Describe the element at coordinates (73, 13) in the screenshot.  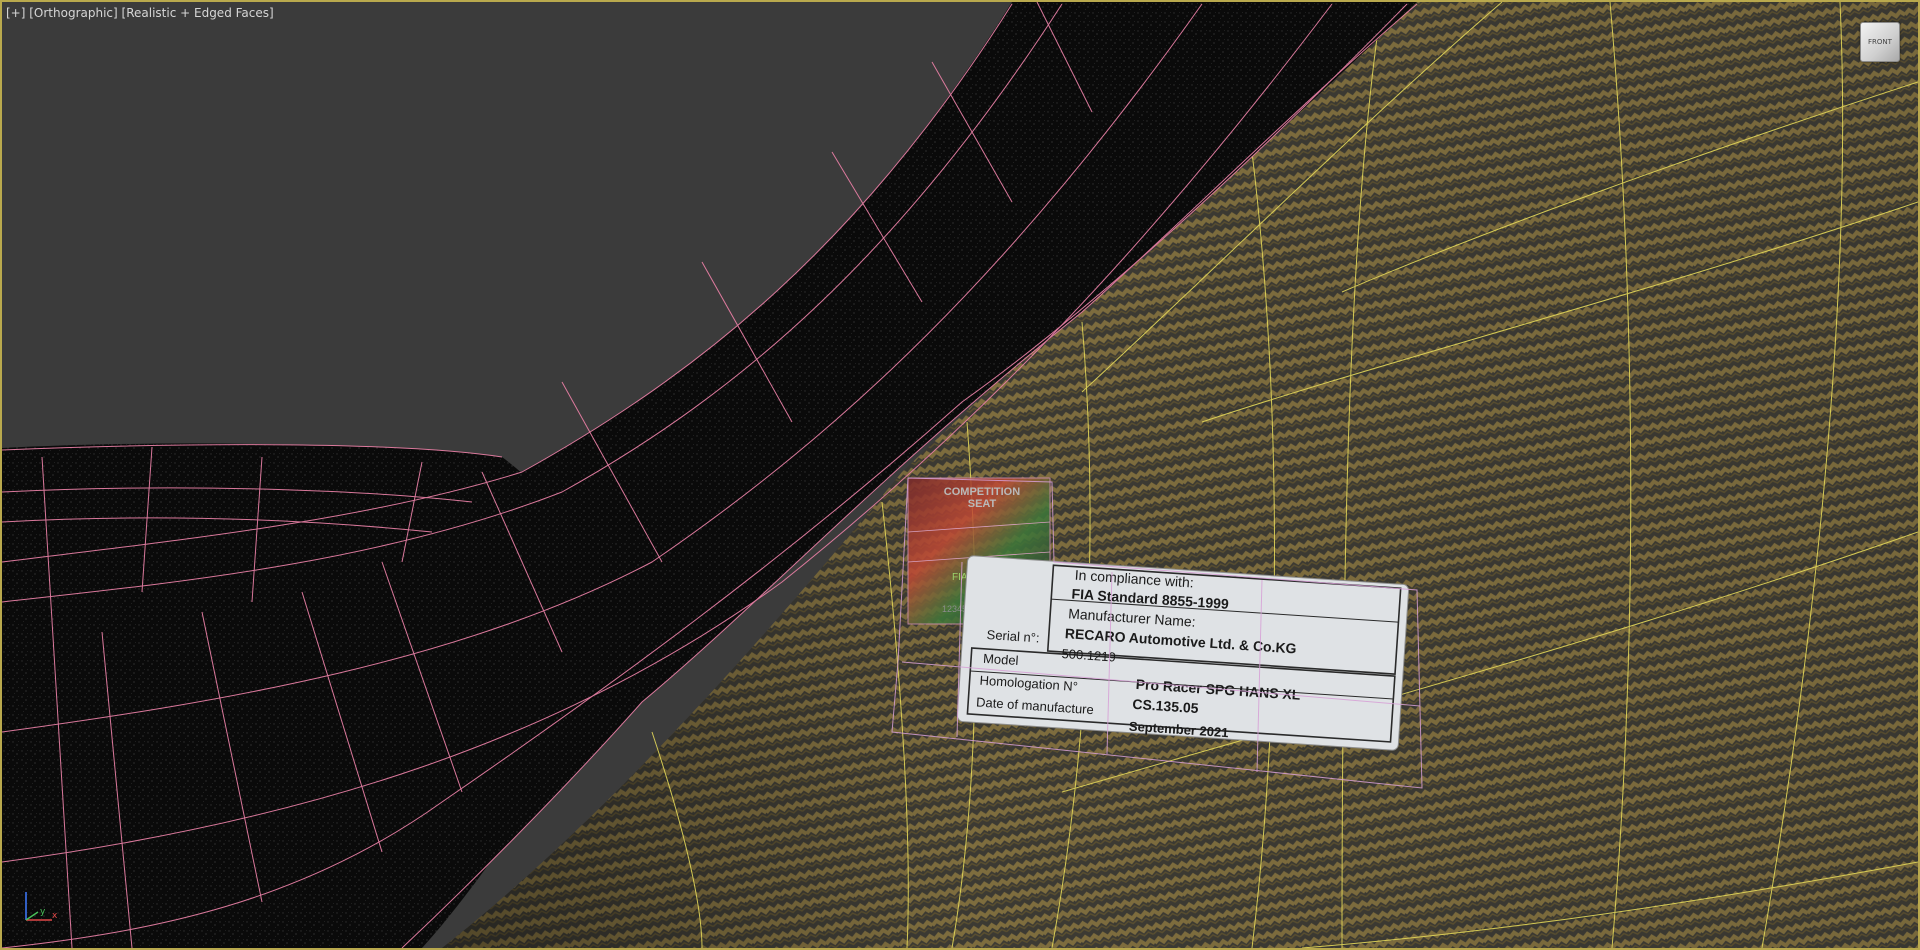
I see `viewport-projection-menu: [Orthographic]` at that location.